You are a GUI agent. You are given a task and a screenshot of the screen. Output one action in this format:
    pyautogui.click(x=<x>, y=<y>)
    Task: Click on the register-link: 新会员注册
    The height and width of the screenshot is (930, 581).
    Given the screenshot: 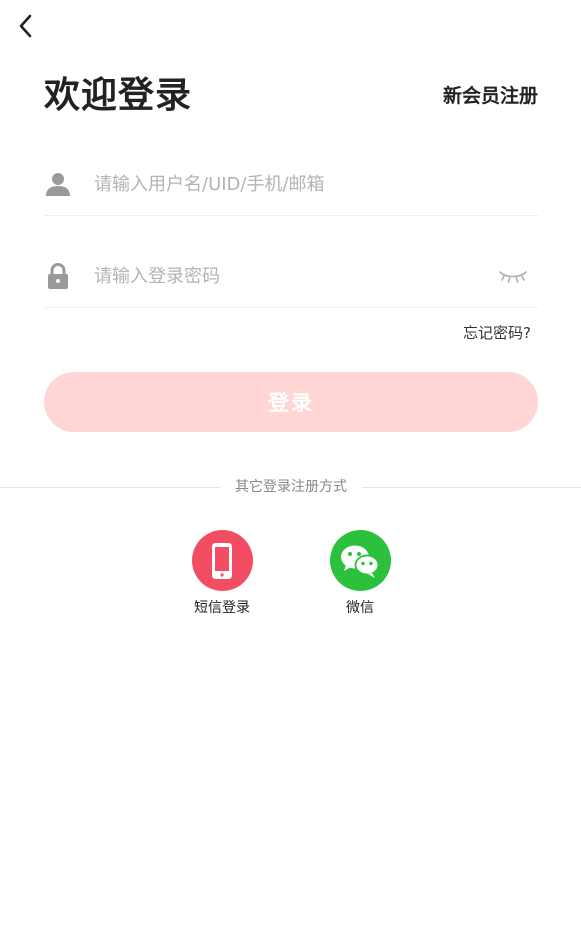 What is the action you would take?
    pyautogui.click(x=490, y=96)
    